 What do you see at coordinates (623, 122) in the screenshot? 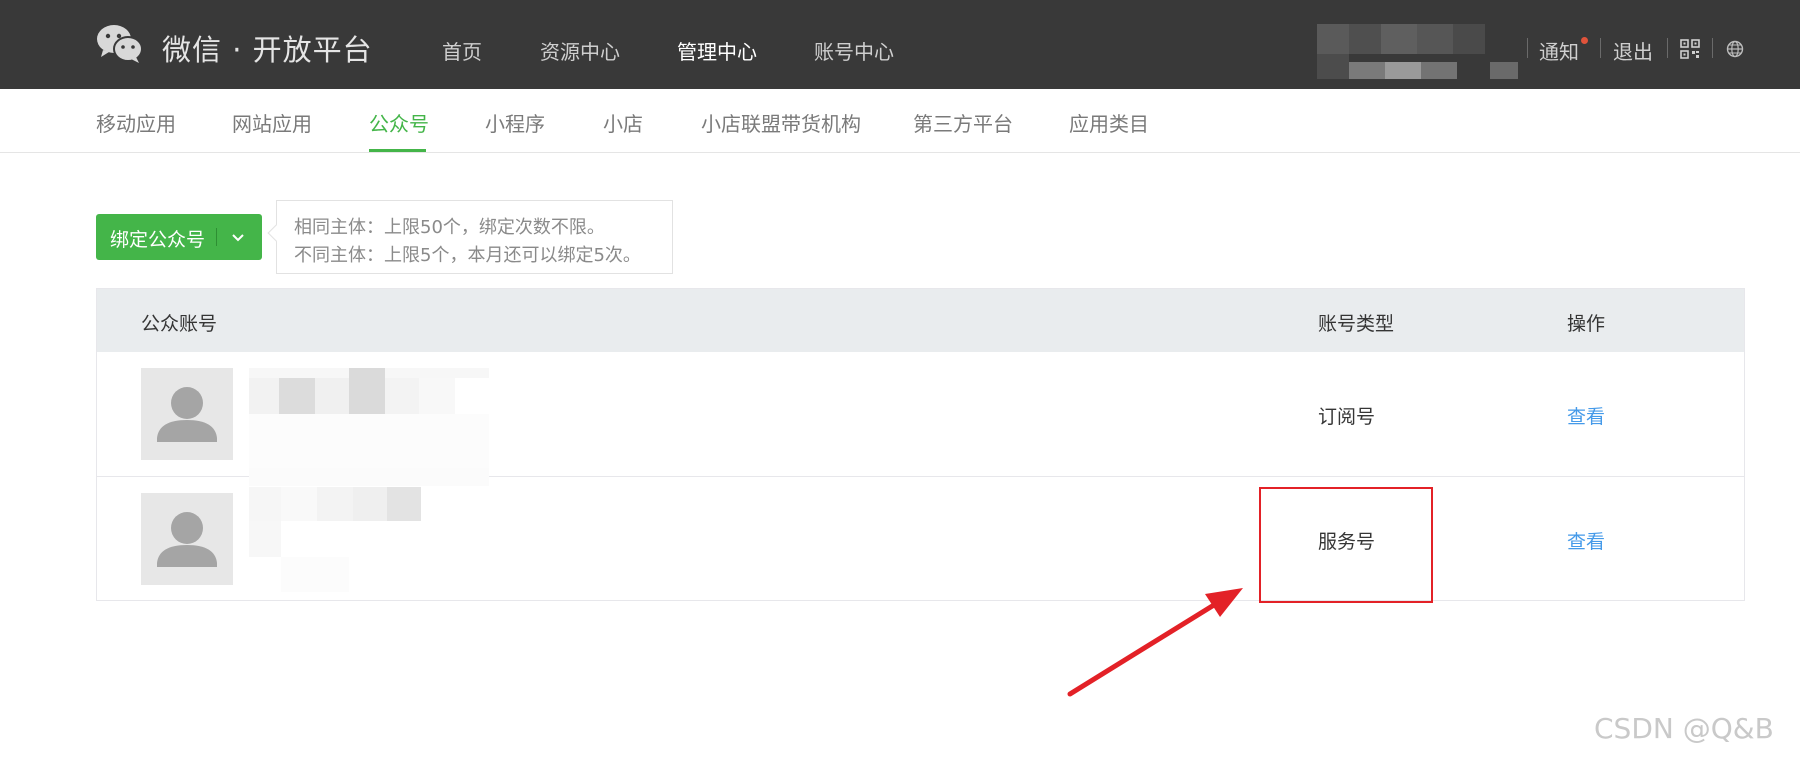
I see `tab-shops: 小店` at bounding box center [623, 122].